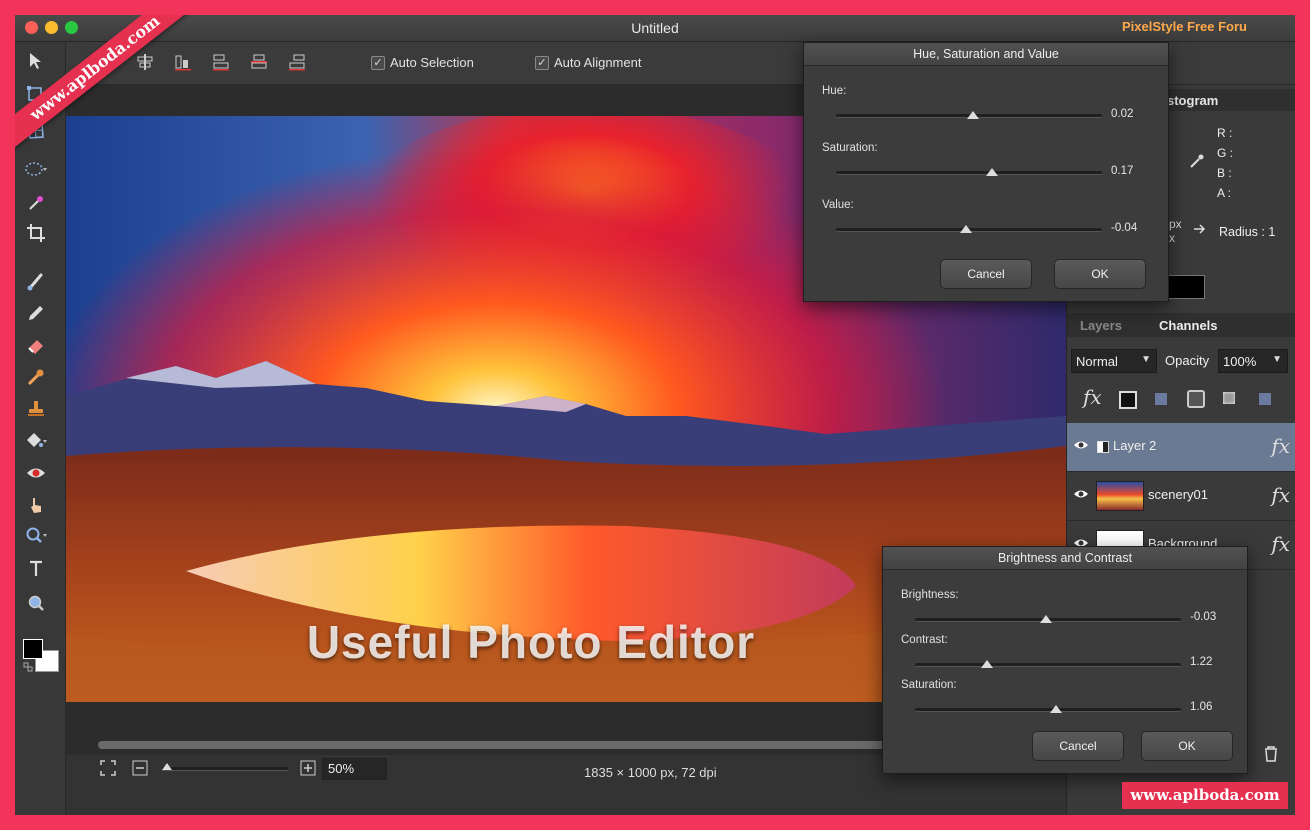 The image size is (1310, 830). Describe the element at coordinates (1103, 447) in the screenshot. I see `layer-mask-icon` at that location.